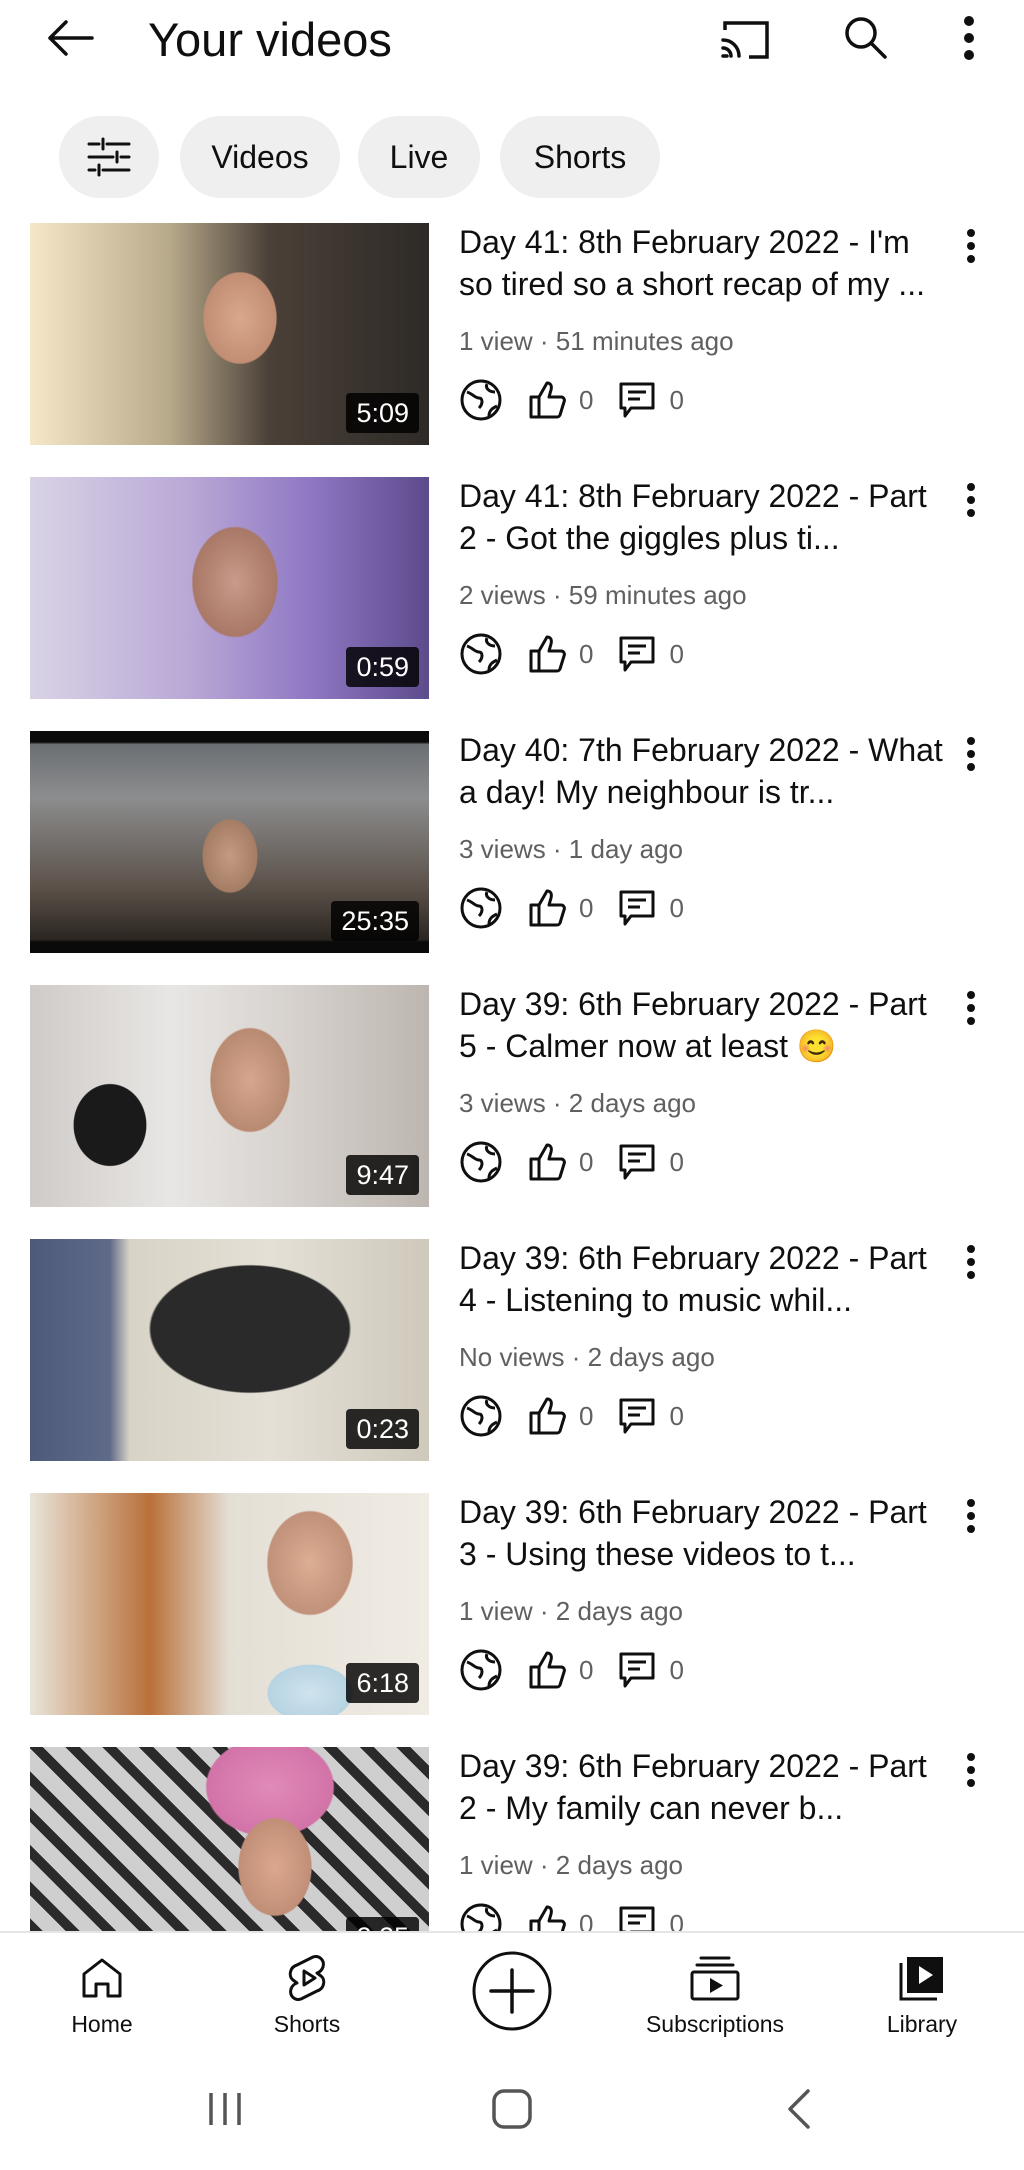  I want to click on video-meta: 3 views · 2 days ago, so click(578, 1103).